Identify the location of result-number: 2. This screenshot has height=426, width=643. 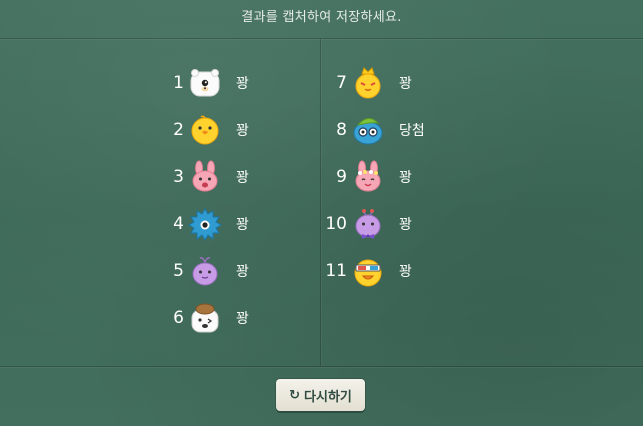
(178, 130).